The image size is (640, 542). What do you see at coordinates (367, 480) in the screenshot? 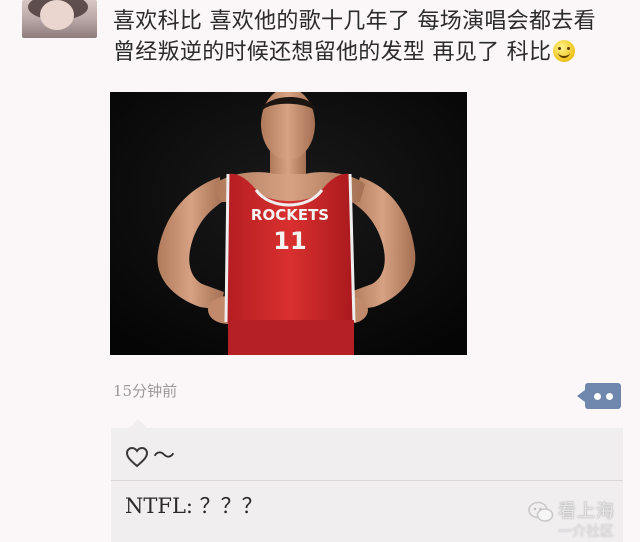
I see `comment-divider` at bounding box center [367, 480].